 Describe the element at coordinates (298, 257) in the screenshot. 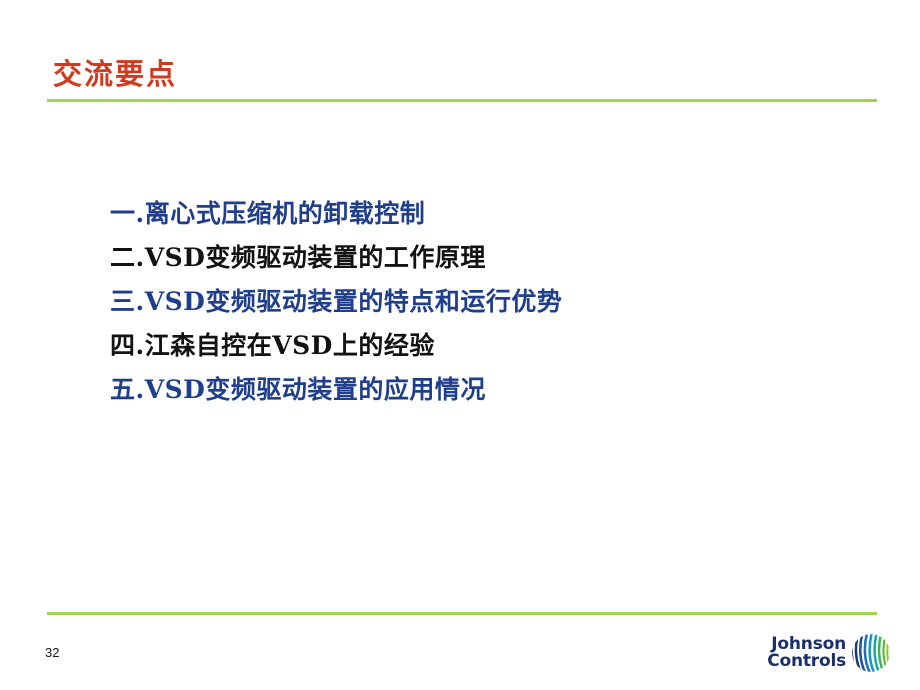

I see `list-item: 二.VSD变频驱动装置的工作原理` at that location.